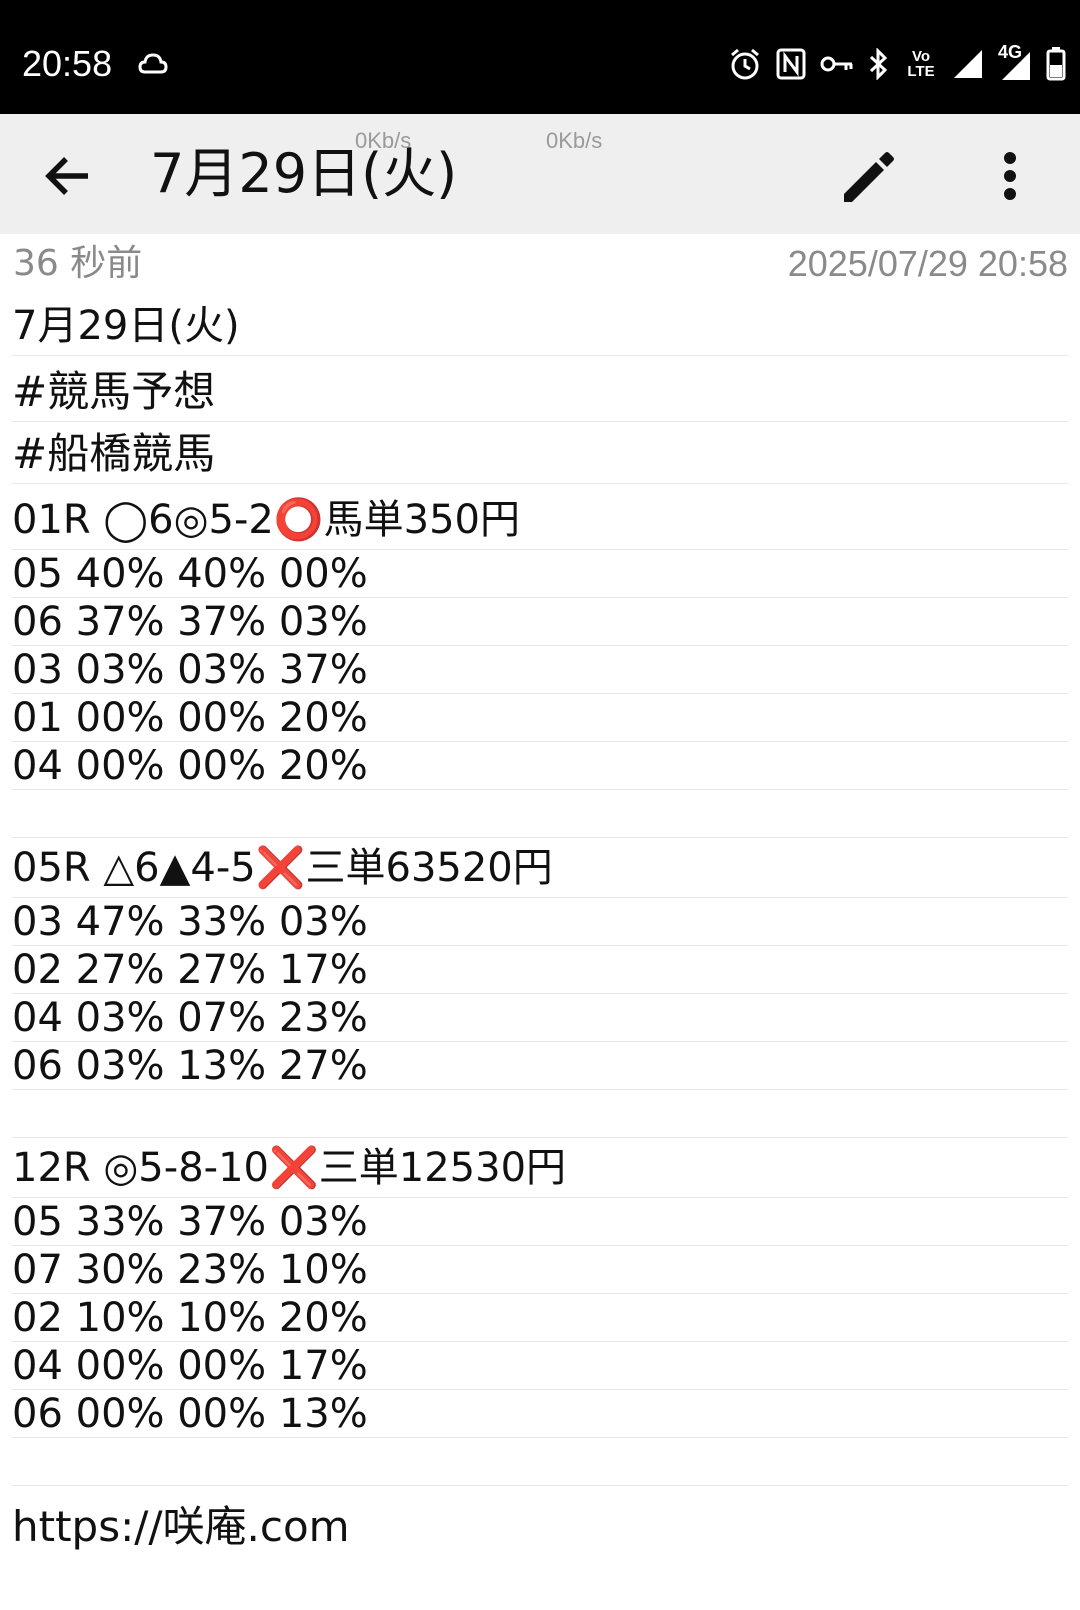 The image size is (1080, 1610). What do you see at coordinates (540, 574) in the screenshot?
I see `note-line: 05 40% 40% 00%` at bounding box center [540, 574].